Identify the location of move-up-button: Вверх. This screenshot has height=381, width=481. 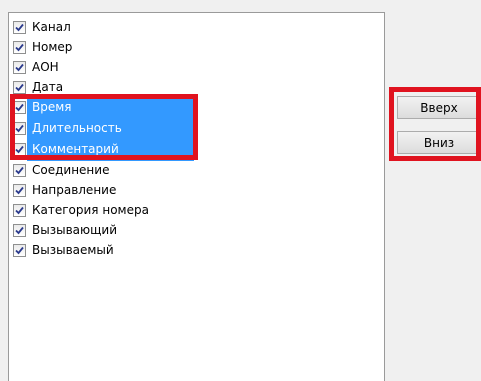
(439, 107).